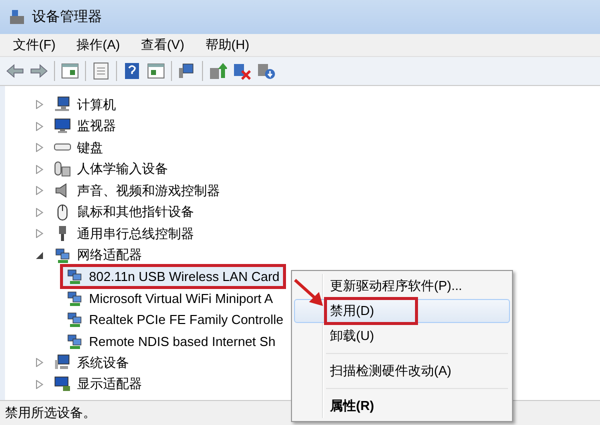  What do you see at coordinates (132, 71) in the screenshot?
I see `help-icon` at bounding box center [132, 71].